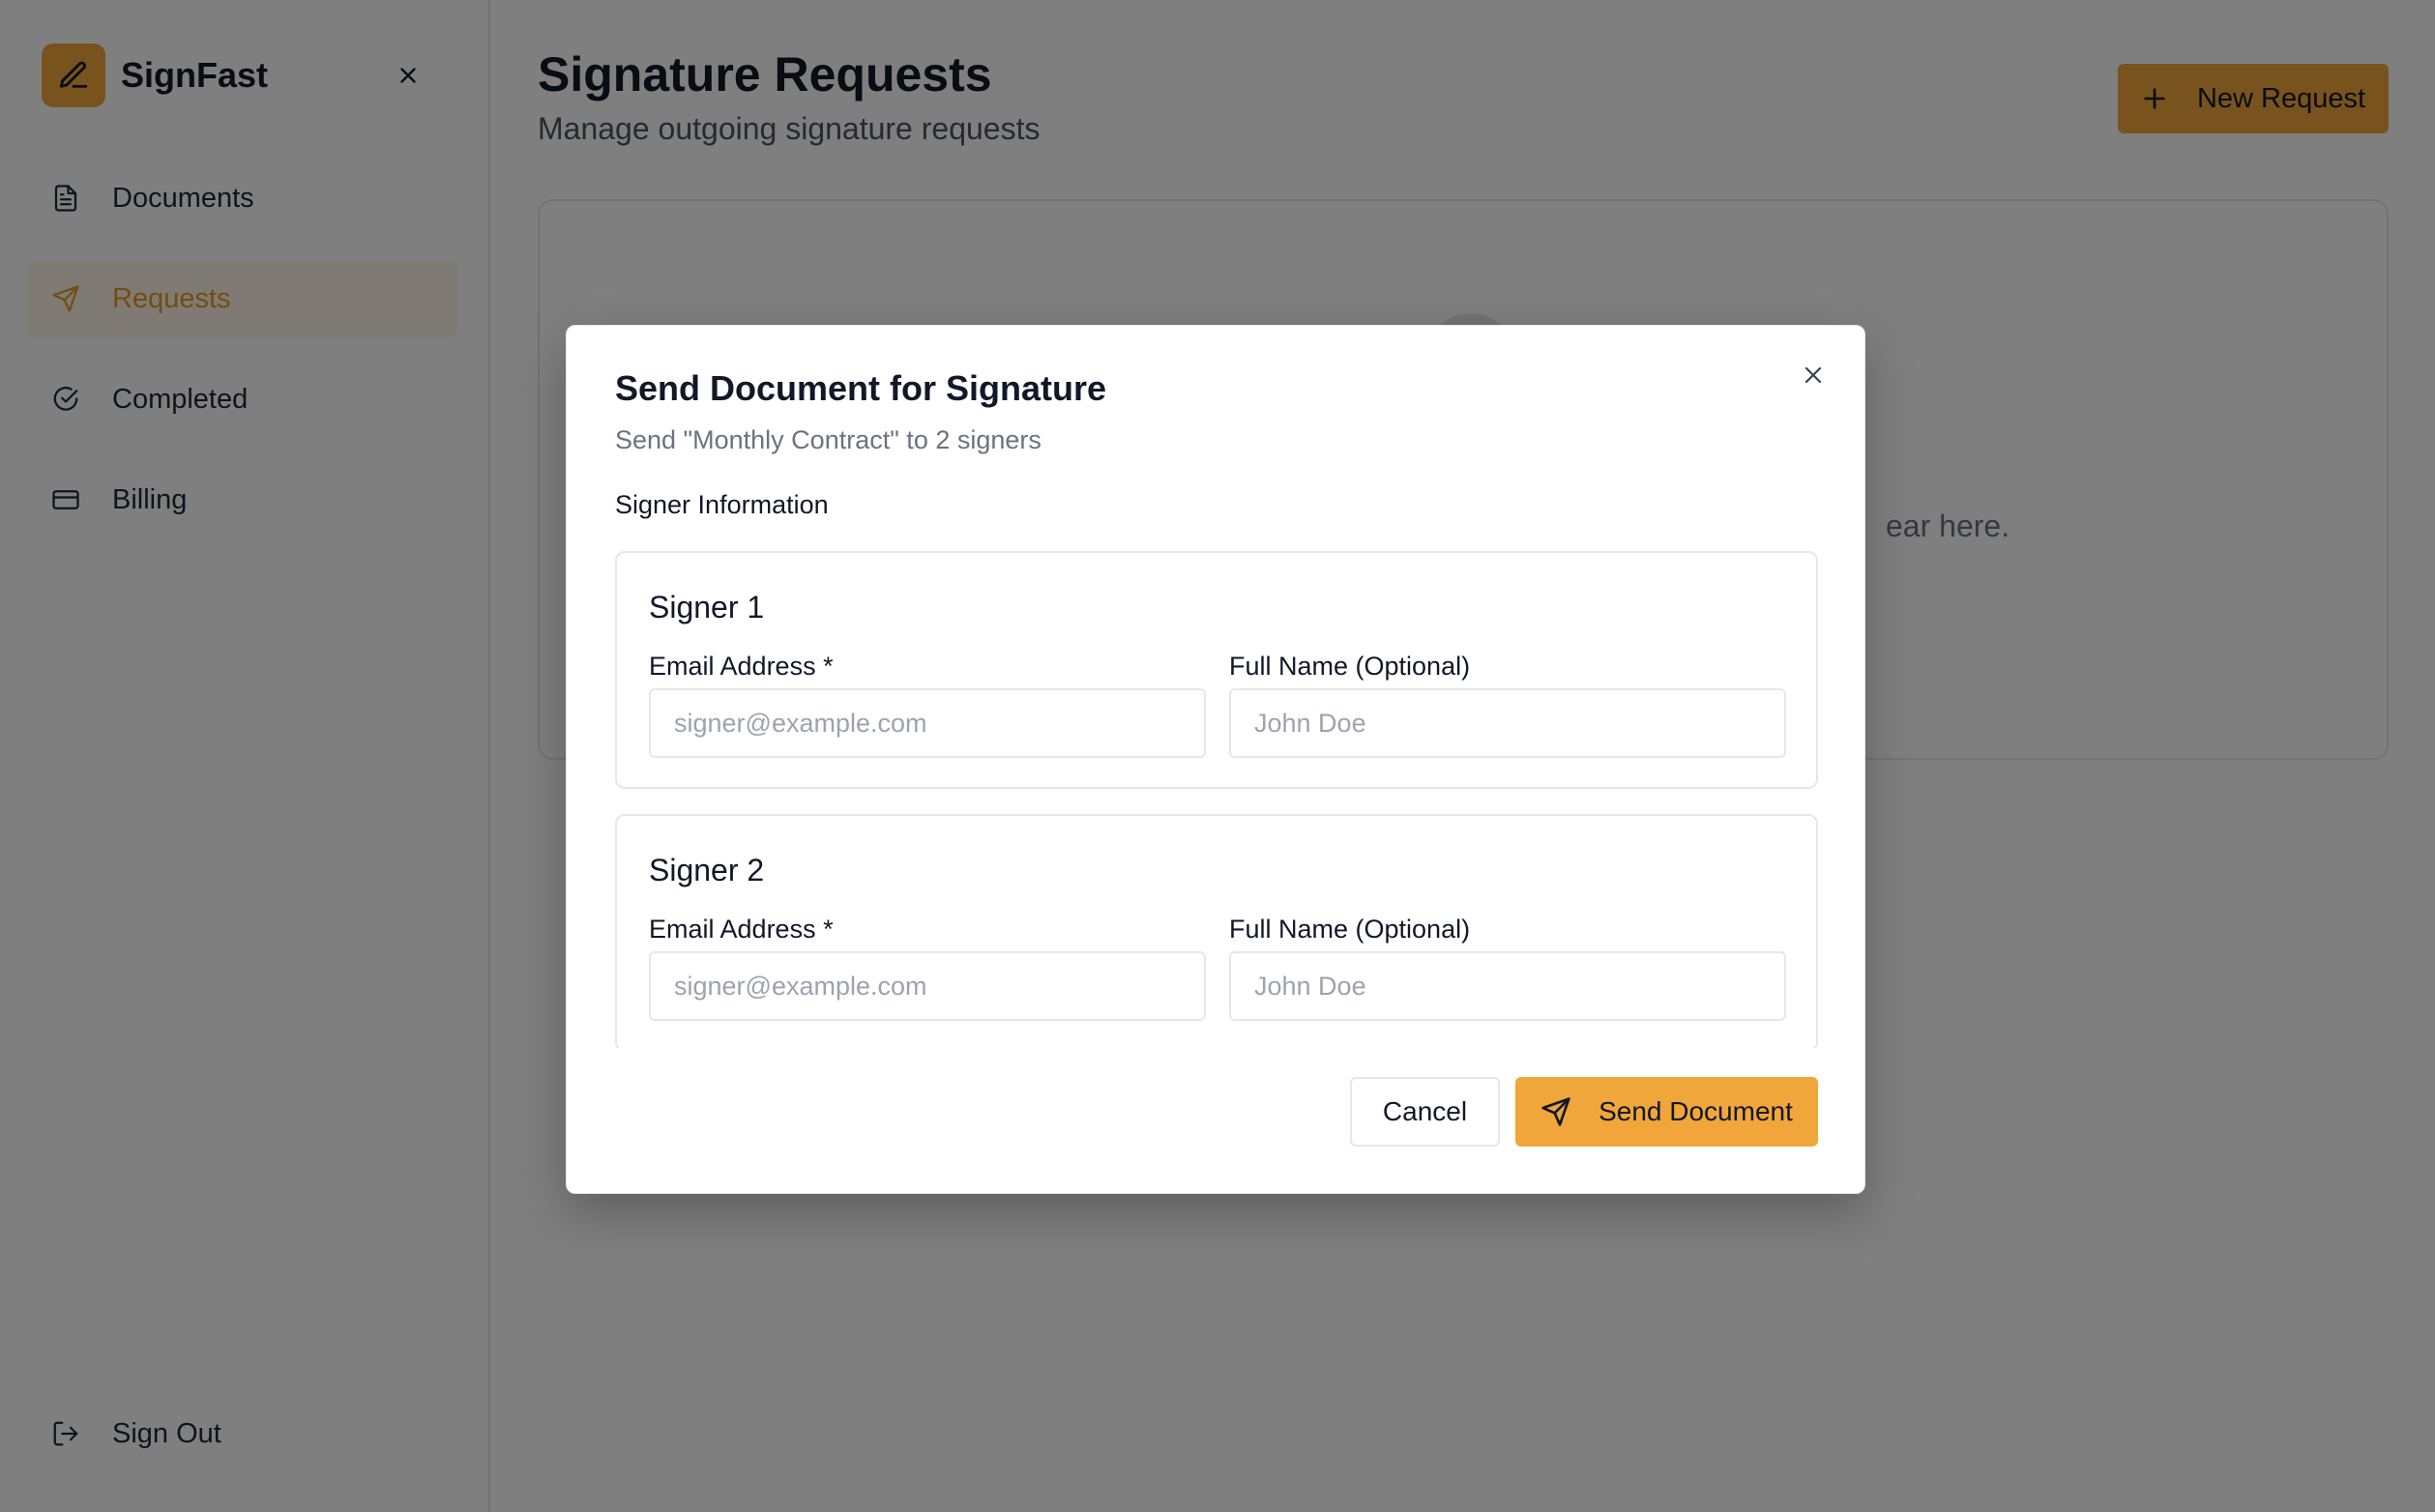 The height and width of the screenshot is (1512, 2435). Describe the element at coordinates (927, 986) in the screenshot. I see `signer-2-email-input` at that location.